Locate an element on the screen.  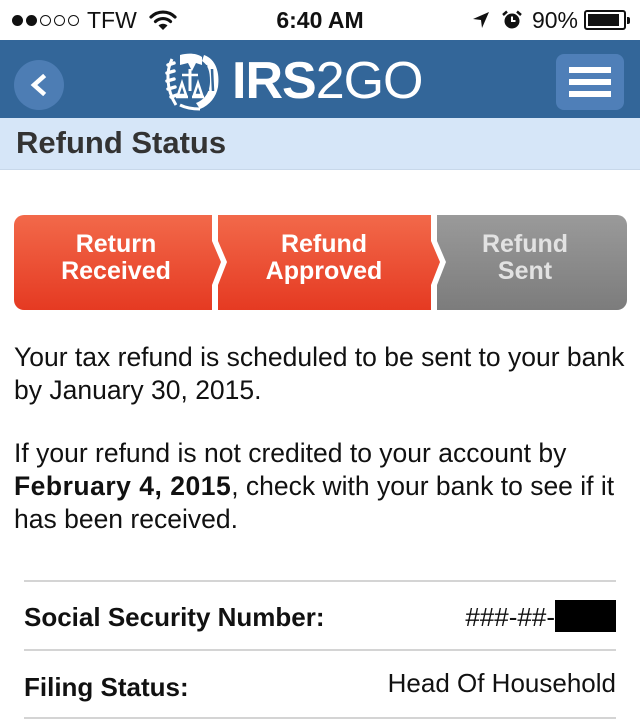
irs2go-logo: IRS 2GO is located at coordinates (293, 81).